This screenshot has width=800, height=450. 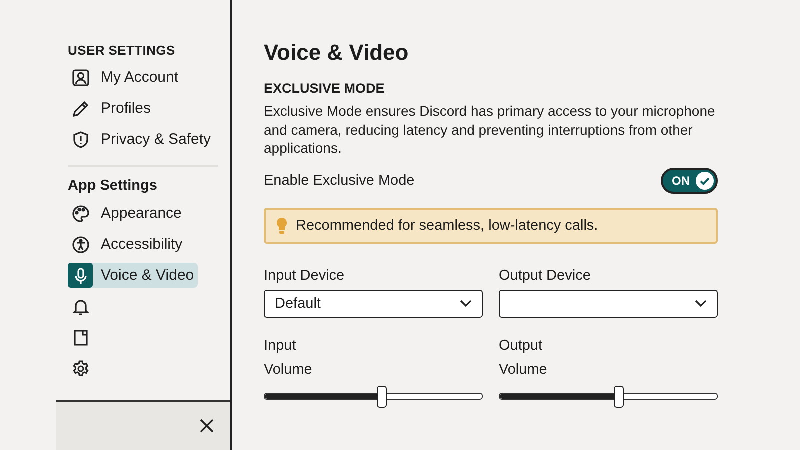 What do you see at coordinates (143, 213) in the screenshot?
I see `sidebar-item: Appearance` at bounding box center [143, 213].